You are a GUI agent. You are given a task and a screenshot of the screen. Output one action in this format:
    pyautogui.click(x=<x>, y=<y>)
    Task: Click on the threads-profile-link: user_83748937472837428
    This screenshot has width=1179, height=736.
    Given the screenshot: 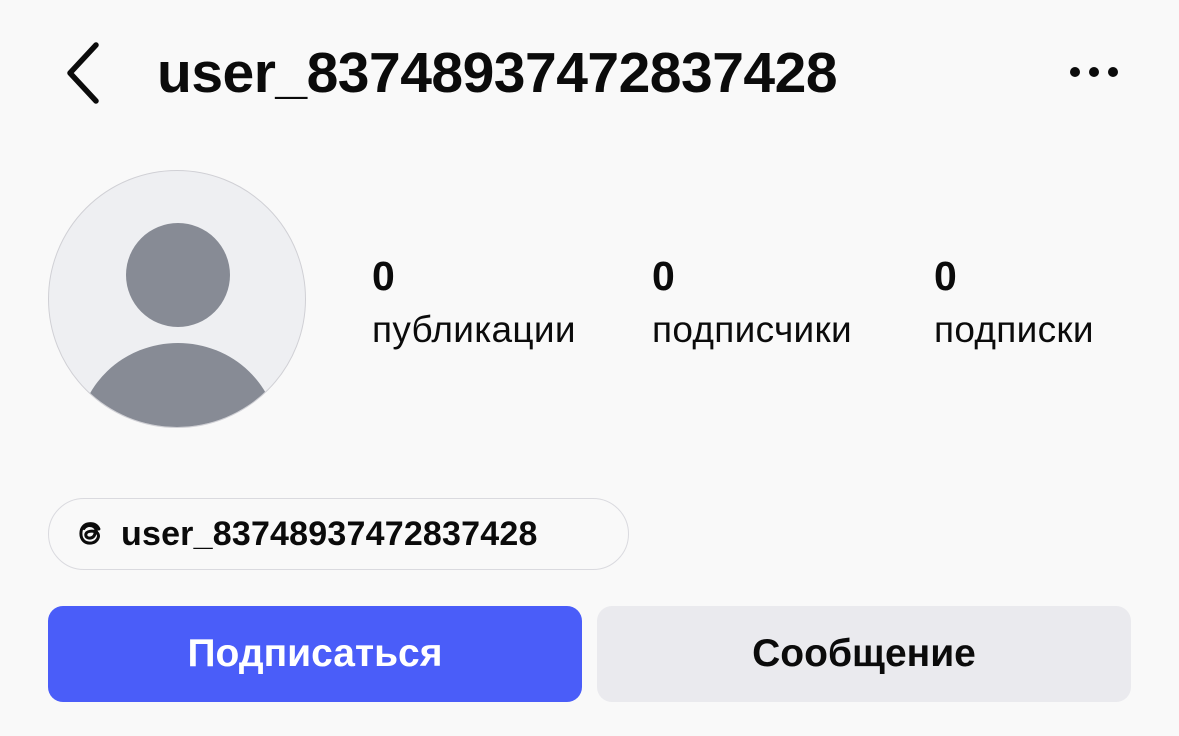 What is the action you would take?
    pyautogui.click(x=338, y=534)
    